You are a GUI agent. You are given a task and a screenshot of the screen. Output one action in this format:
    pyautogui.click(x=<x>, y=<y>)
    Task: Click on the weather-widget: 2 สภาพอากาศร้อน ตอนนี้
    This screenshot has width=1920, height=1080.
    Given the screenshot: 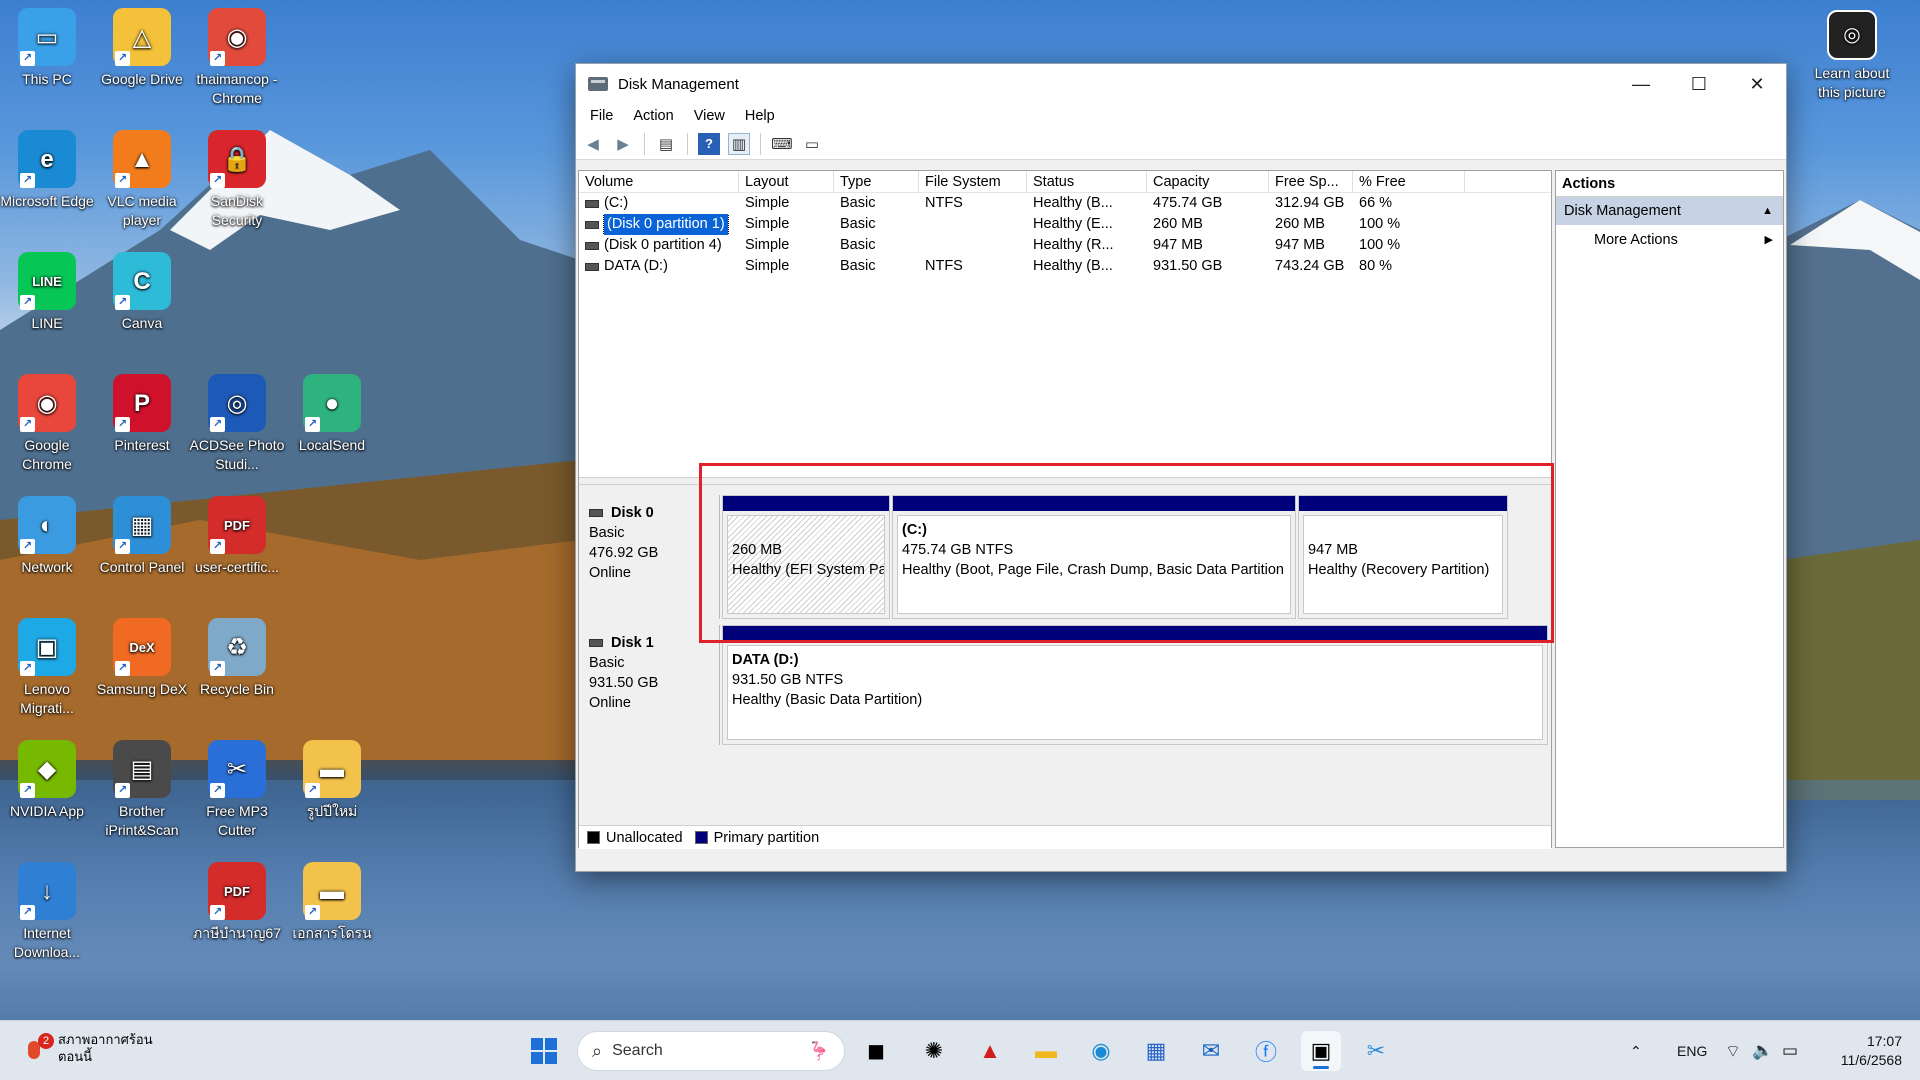 What is the action you would take?
    pyautogui.click(x=88, y=1048)
    